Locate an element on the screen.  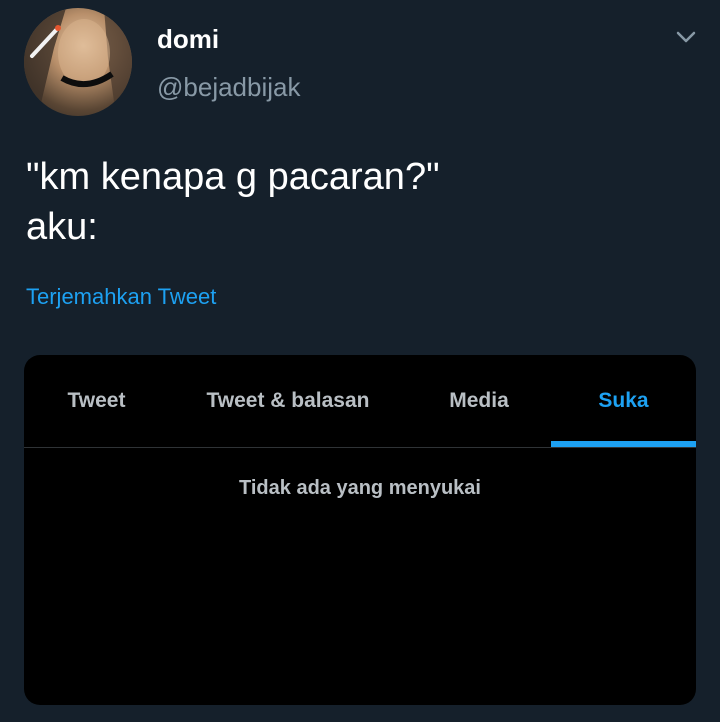
avatar-photo is located at coordinates (78, 62).